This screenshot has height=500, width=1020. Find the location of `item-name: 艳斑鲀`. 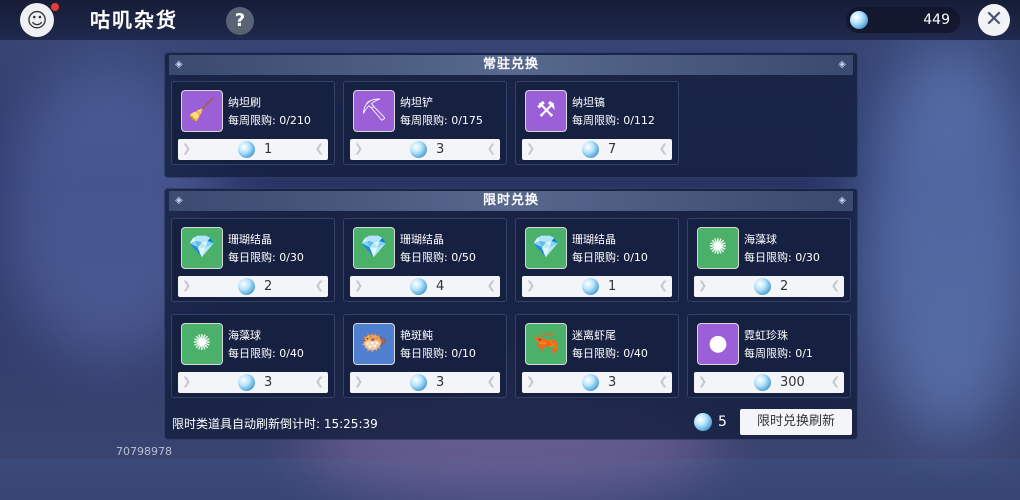

item-name: 艳斑鲀 is located at coordinates (416, 335).